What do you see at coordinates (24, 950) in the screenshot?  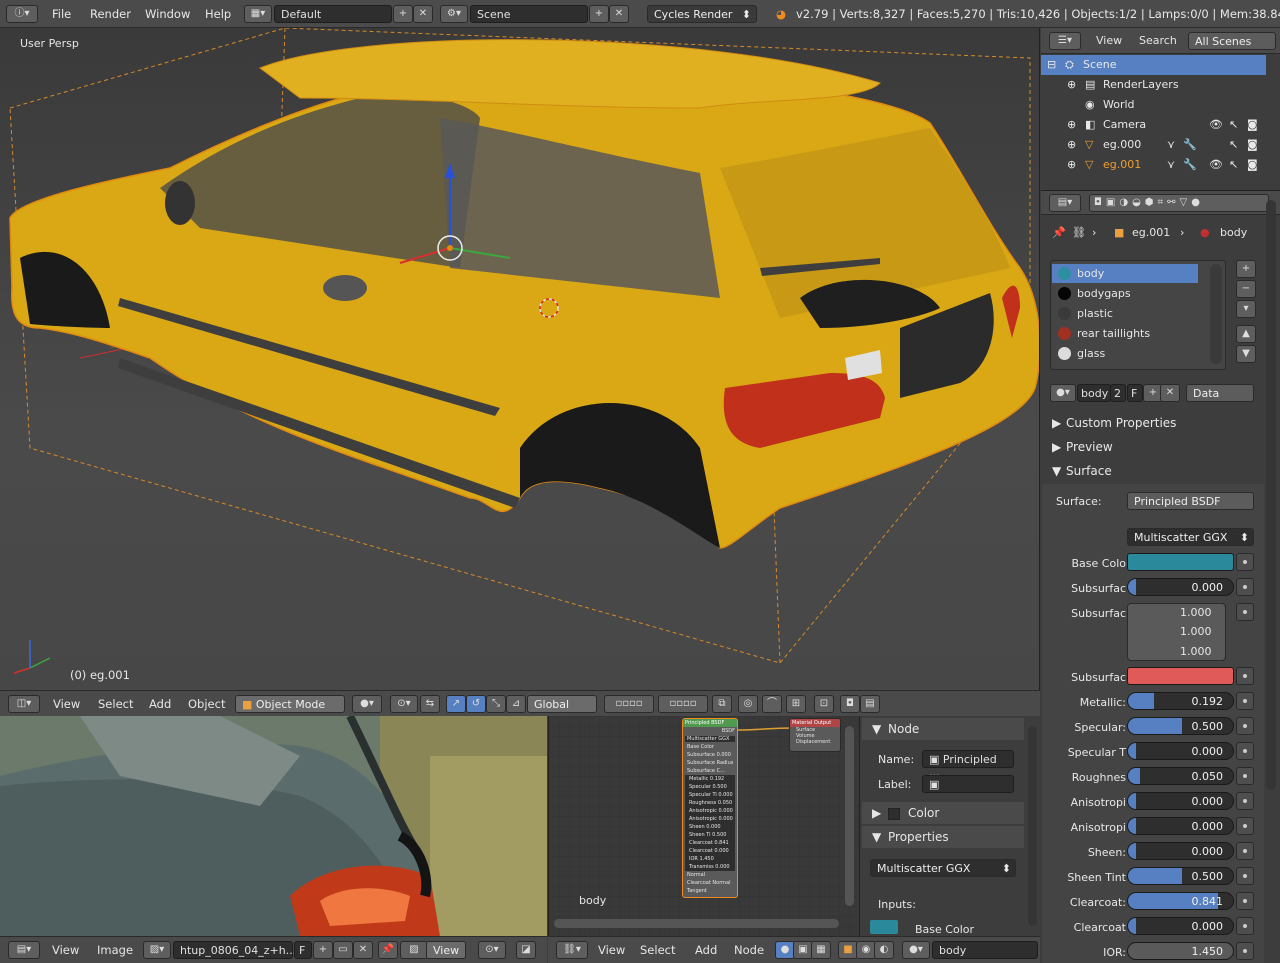 I see `image-editor-type-icon: ▤▾` at bounding box center [24, 950].